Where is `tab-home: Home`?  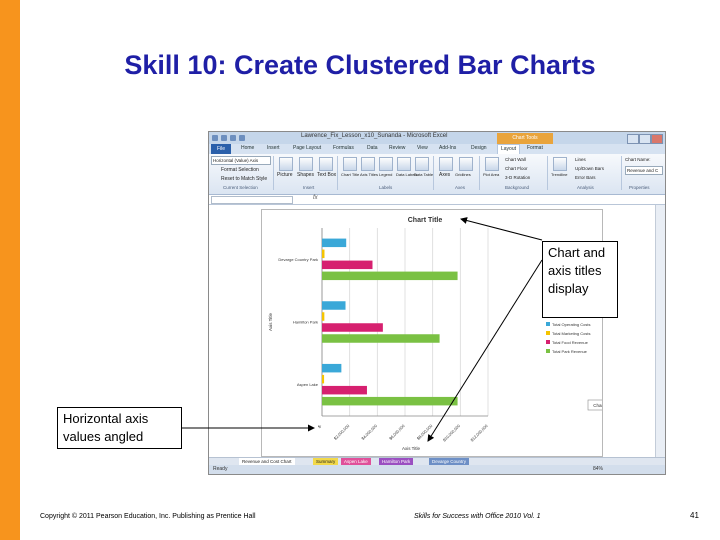
tab-home: Home is located at coordinates (247, 148).